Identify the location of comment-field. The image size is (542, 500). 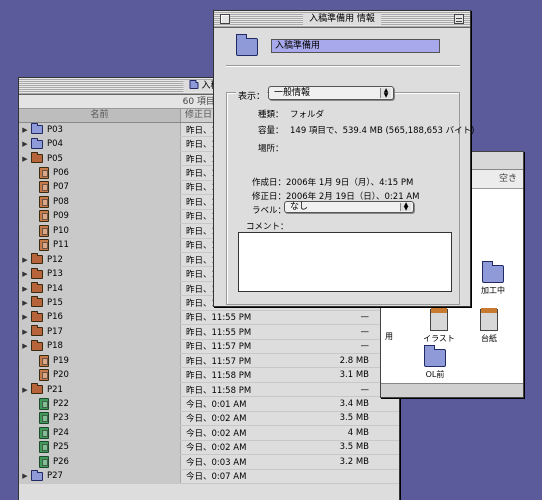
(345, 262).